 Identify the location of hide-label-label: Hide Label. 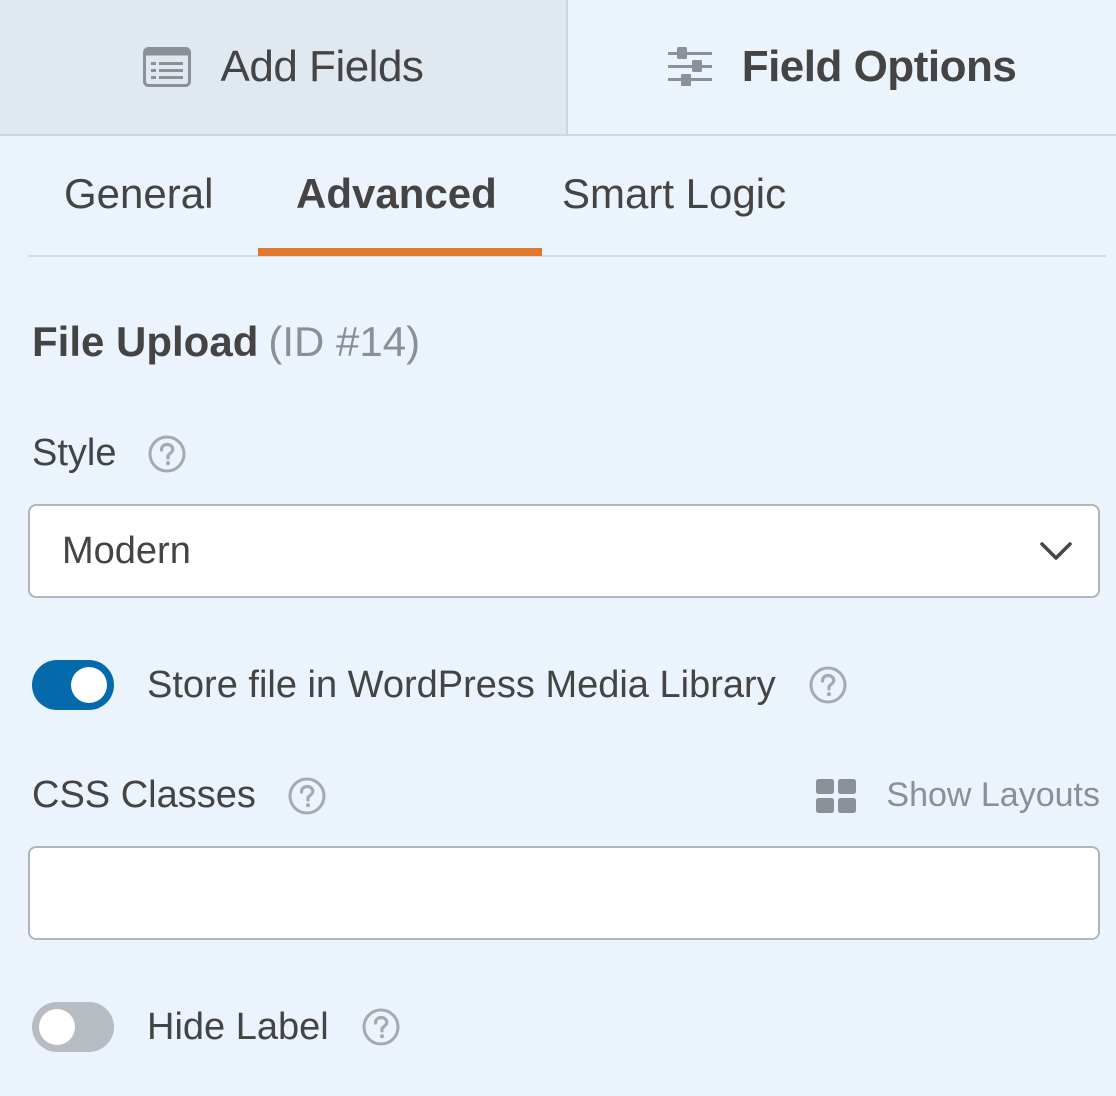
(238, 1026).